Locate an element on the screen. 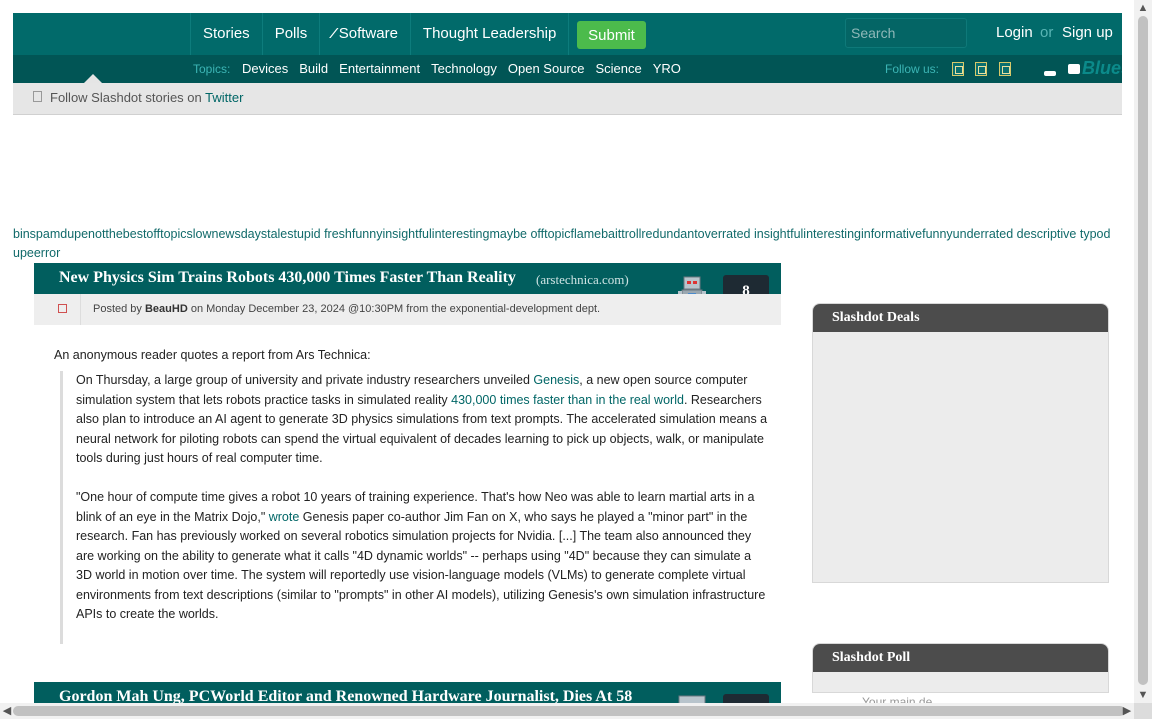  topics-label: Topics: is located at coordinates (212, 69).